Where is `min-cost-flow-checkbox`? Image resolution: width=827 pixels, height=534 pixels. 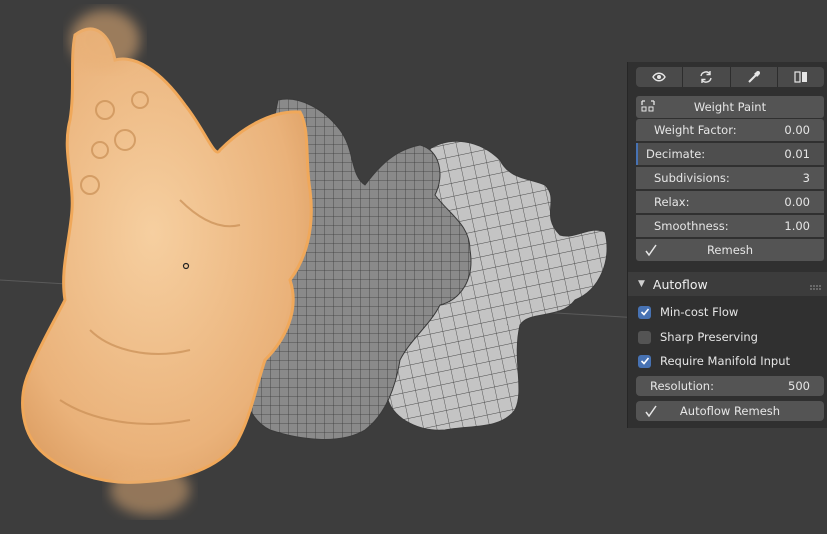
min-cost-flow-checkbox is located at coordinates (644, 312).